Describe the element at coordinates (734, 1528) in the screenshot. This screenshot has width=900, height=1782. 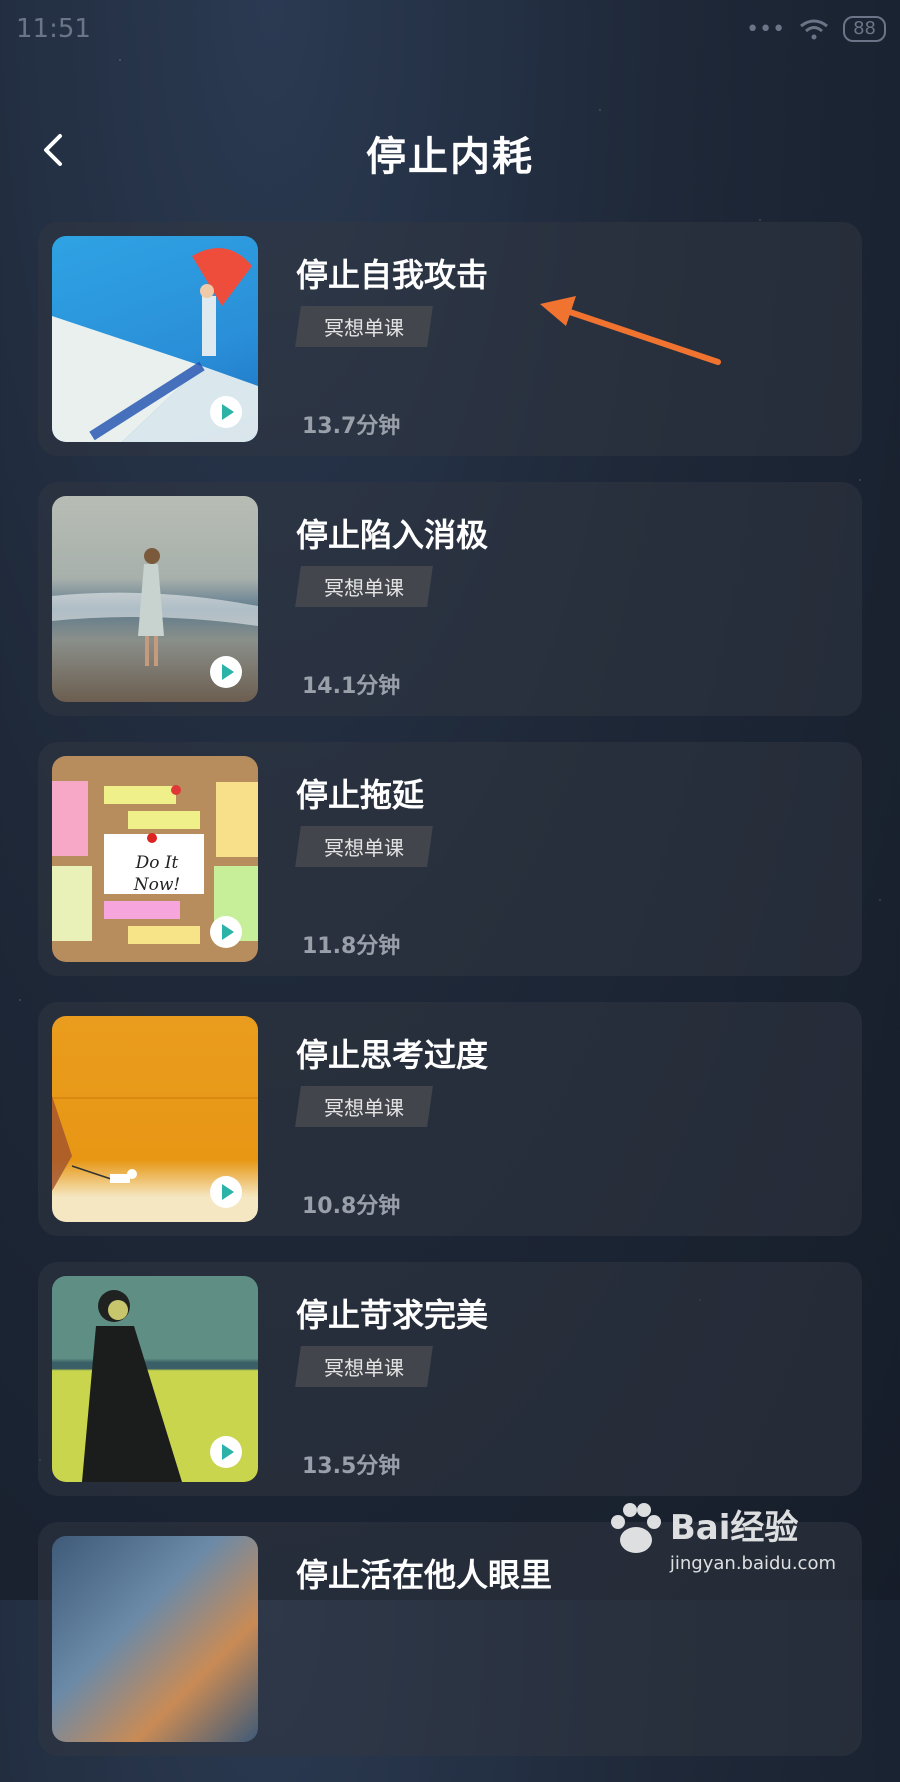
I see `watermark-brand: Bai经验` at that location.